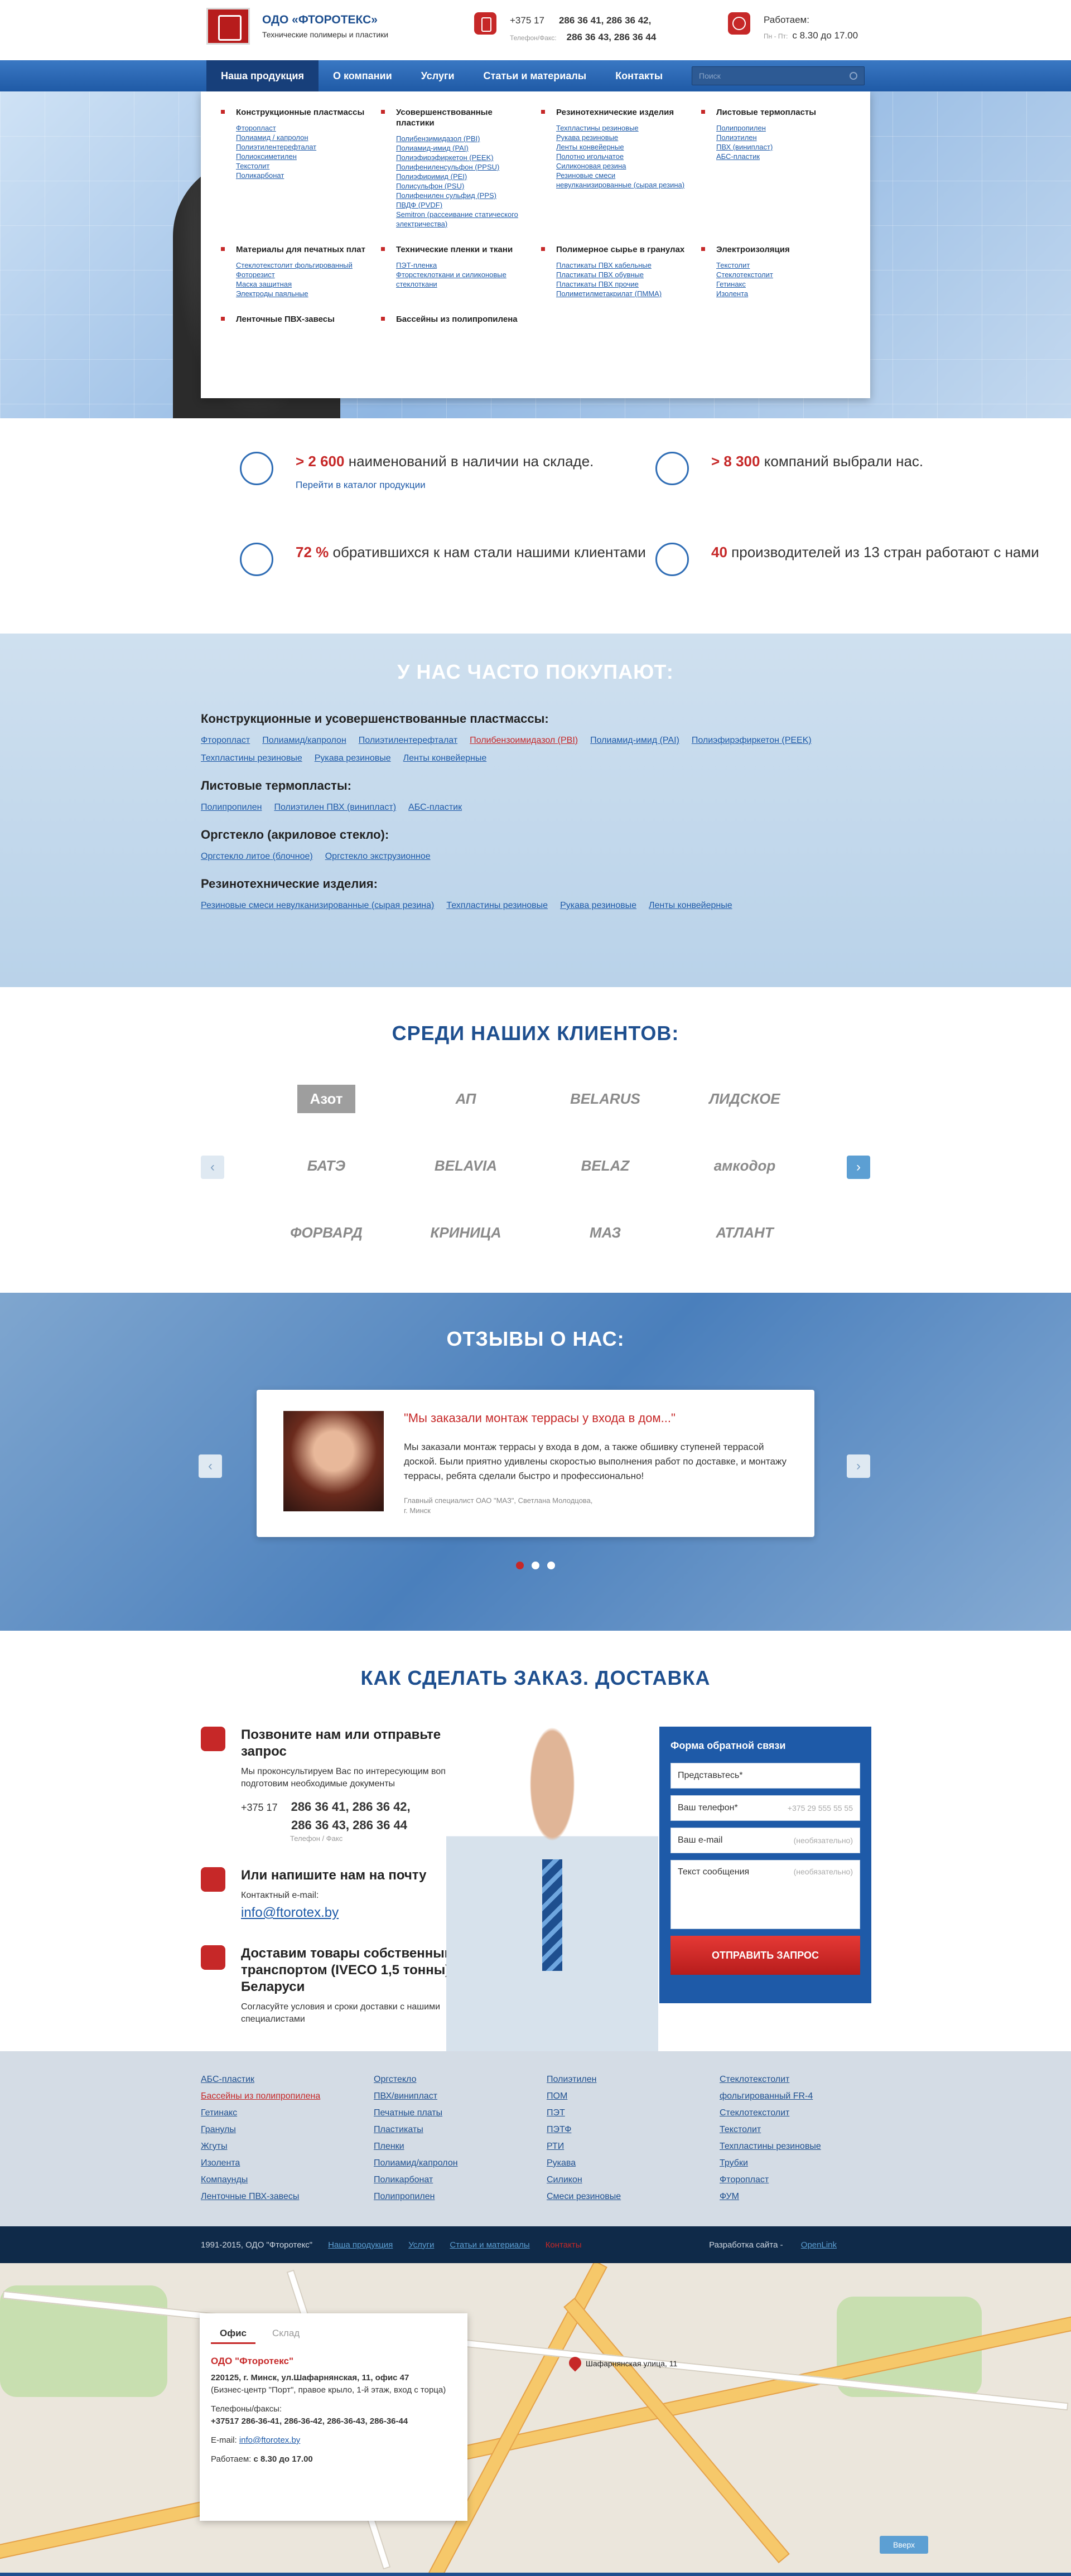  Describe the element at coordinates (363, 76) in the screenshot. I see `nav-item-about: О компании` at that location.